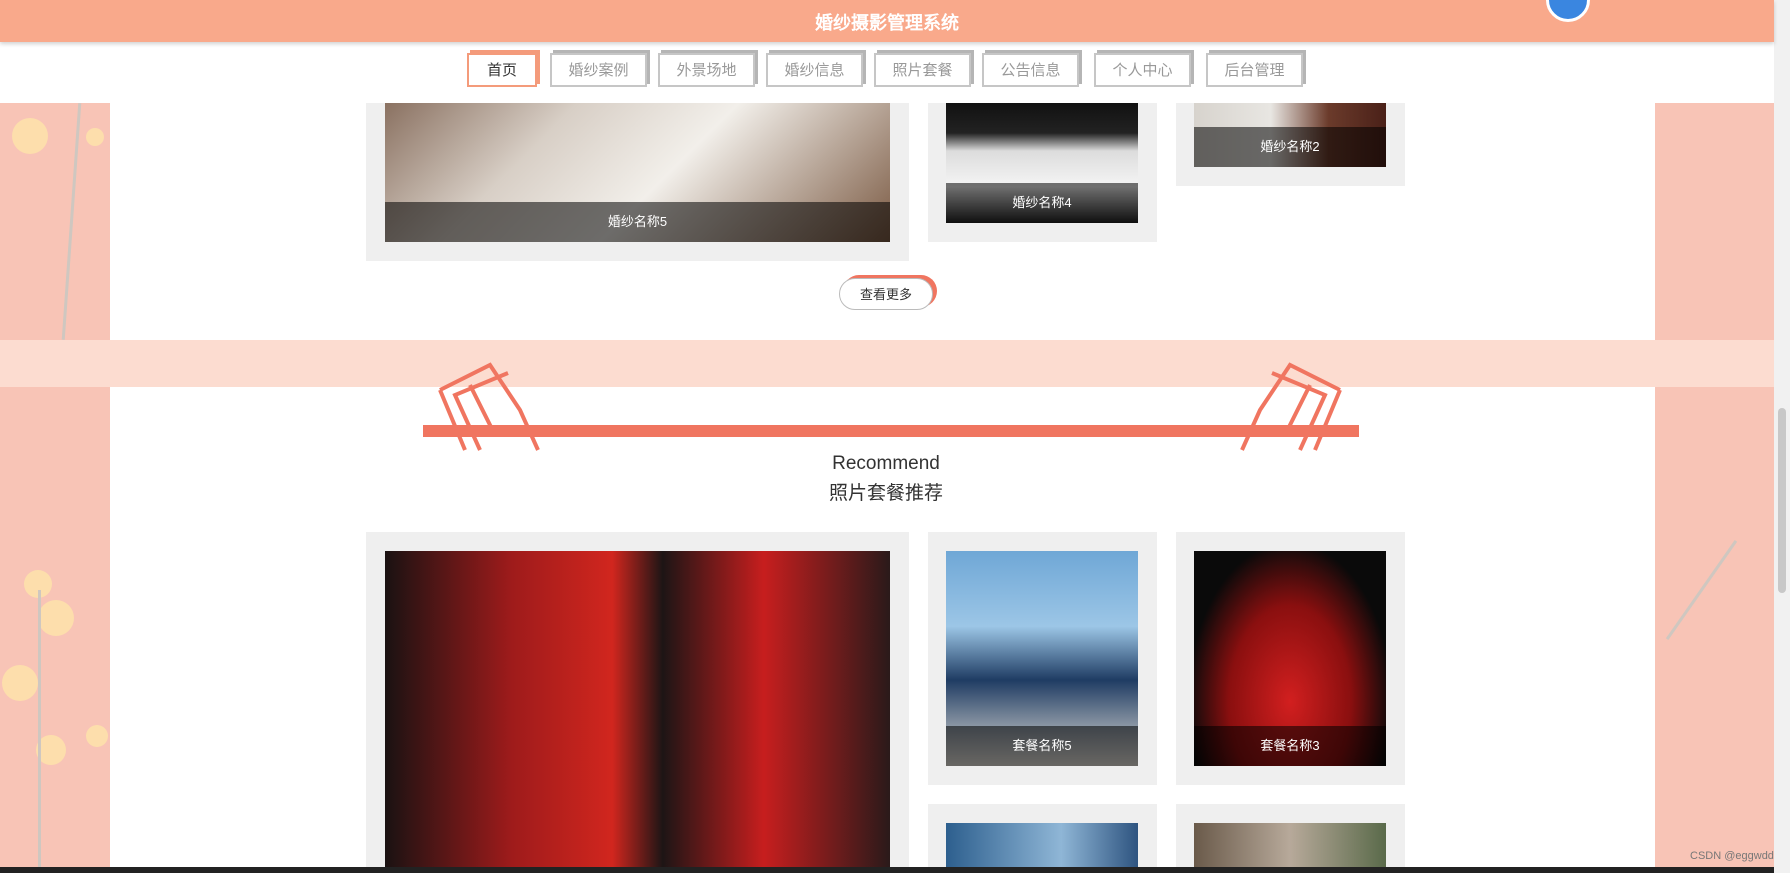 The width and height of the screenshot is (1790, 873). I want to click on view-more-button: 查看更多, so click(886, 294).